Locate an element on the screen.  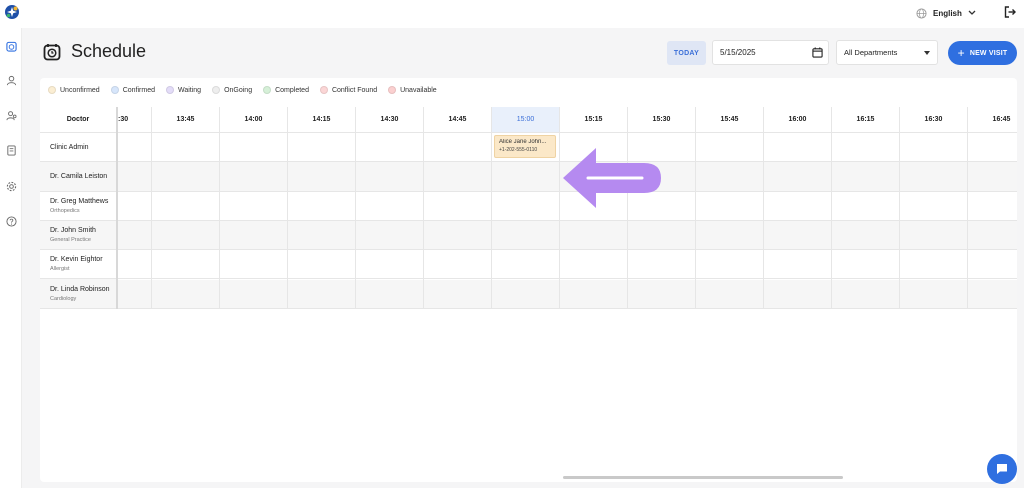
sidebar-item-schedule is located at coordinates (11, 46).